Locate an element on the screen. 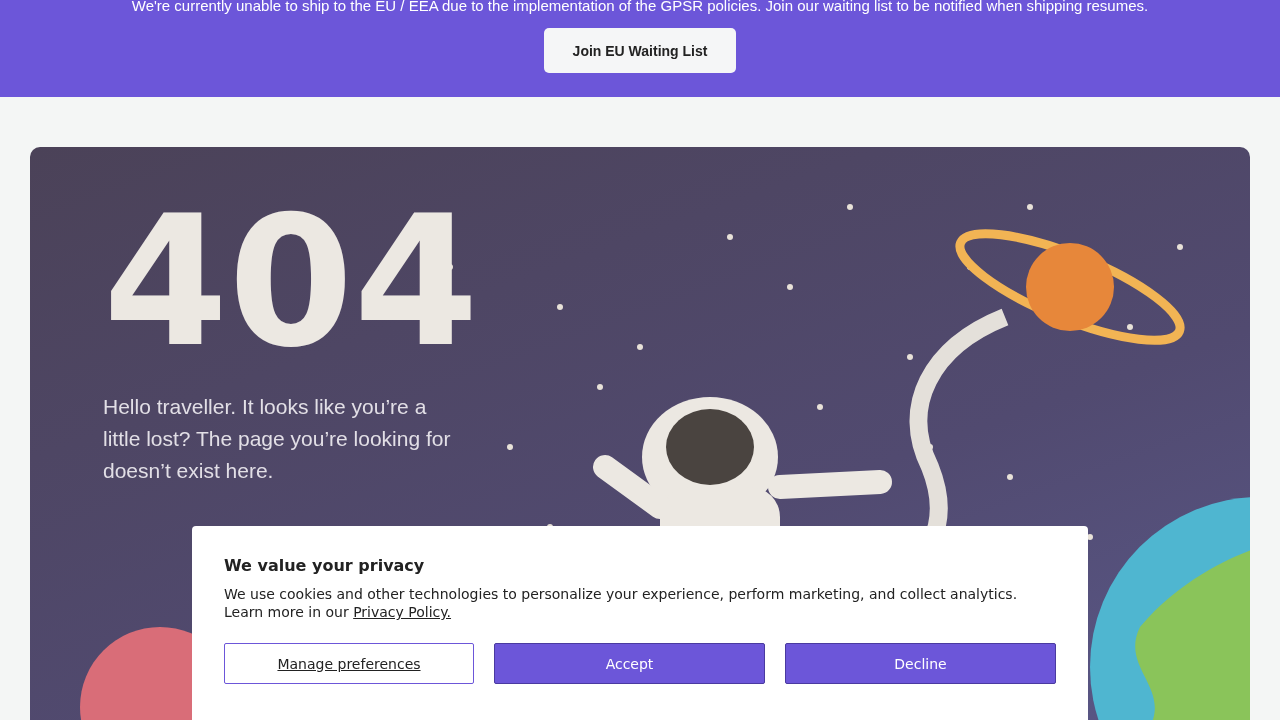  cookie-choice-button: Manage preferences is located at coordinates (349, 663).